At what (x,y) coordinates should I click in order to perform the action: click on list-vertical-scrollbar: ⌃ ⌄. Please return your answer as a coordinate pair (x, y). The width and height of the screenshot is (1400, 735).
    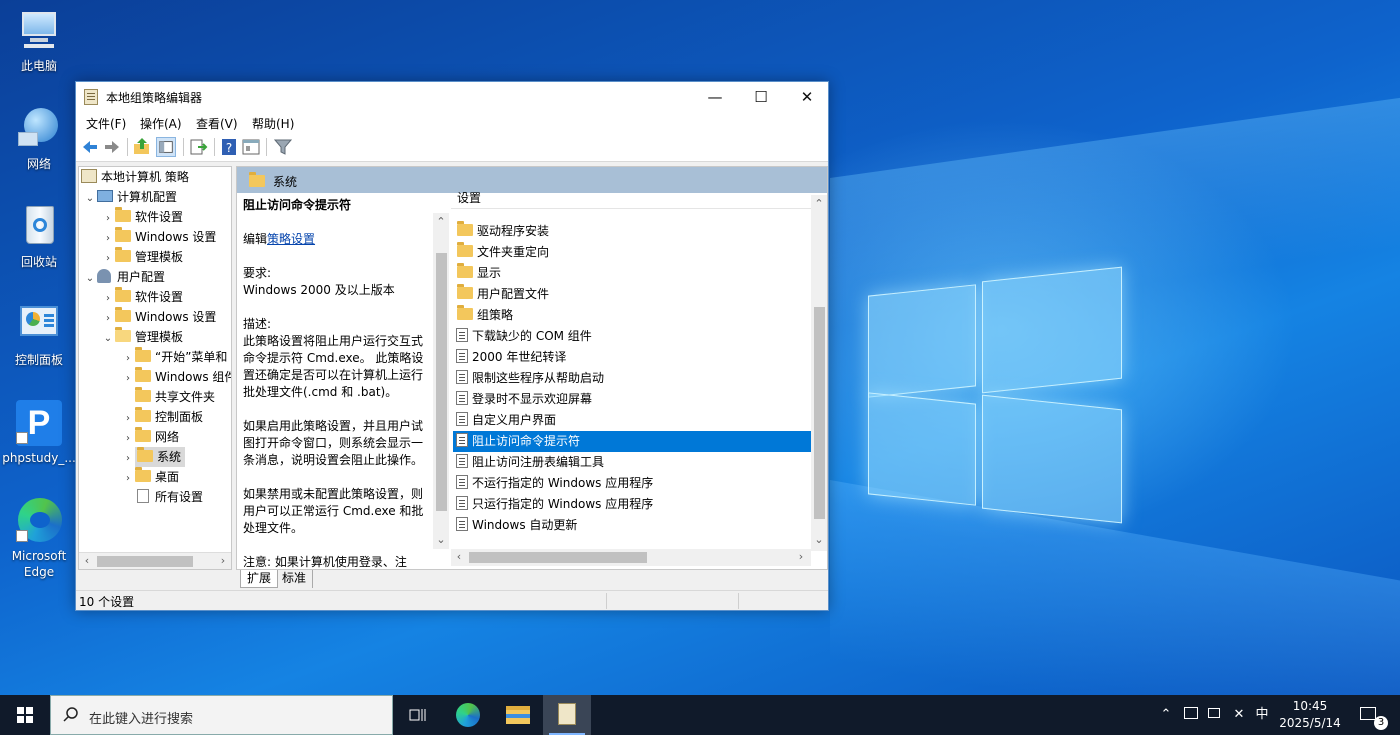
    Looking at the image, I should click on (819, 373).